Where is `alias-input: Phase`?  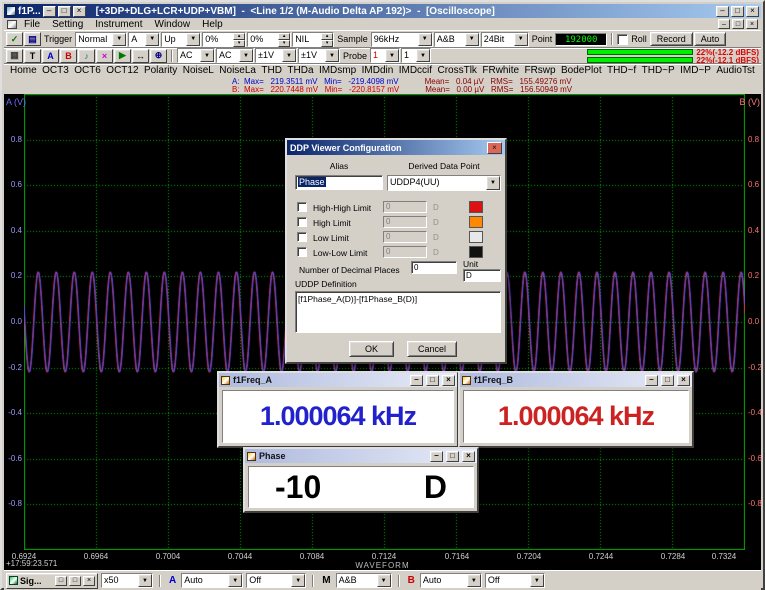
alias-input: Phase is located at coordinates (339, 182).